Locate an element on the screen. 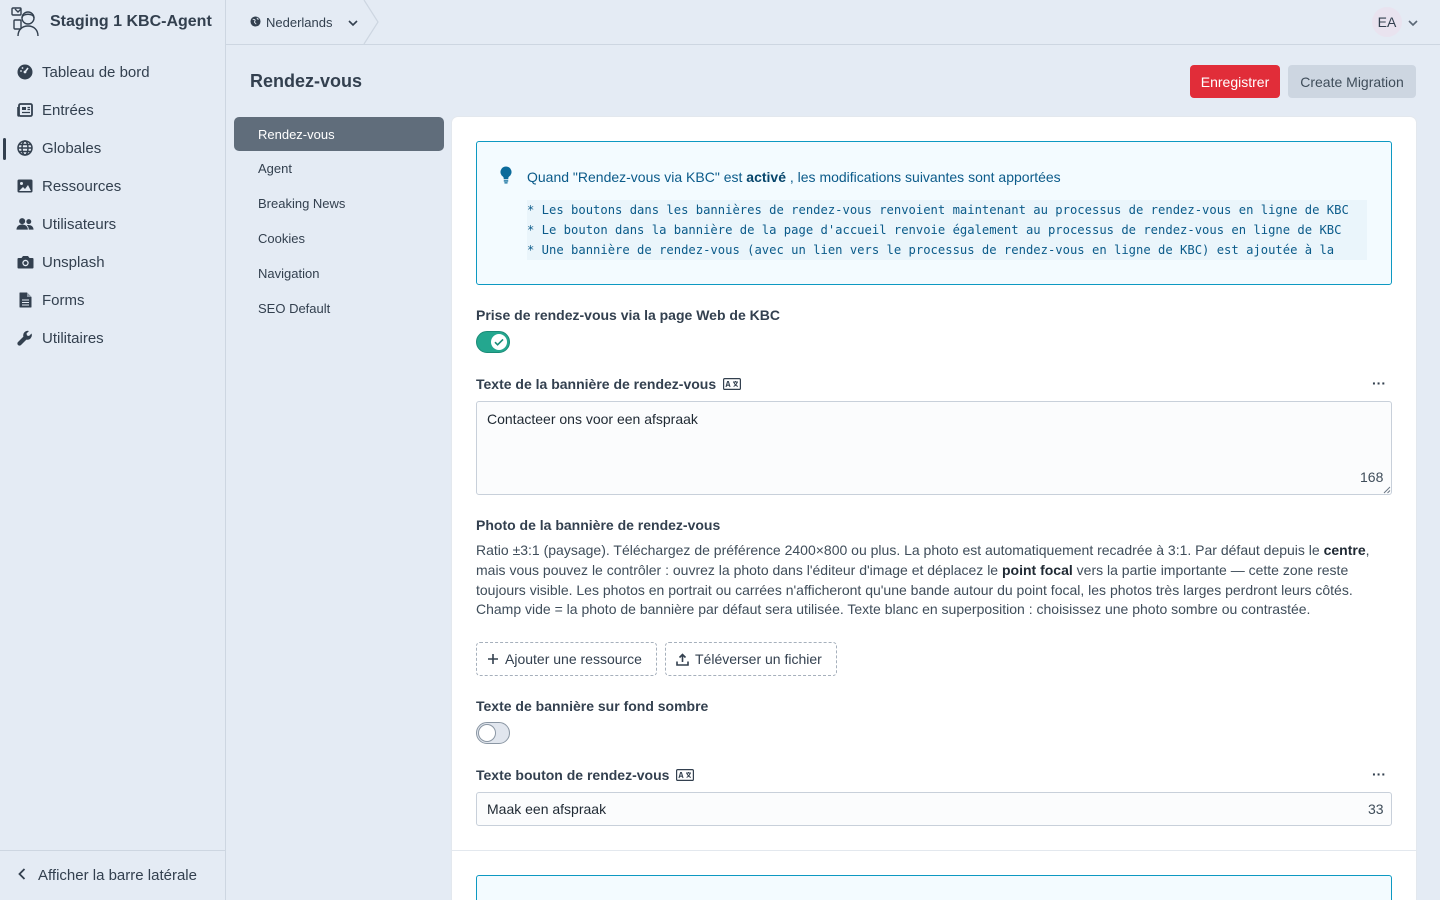  brand: Staging 1 KBC-Agent is located at coordinates (112, 22).